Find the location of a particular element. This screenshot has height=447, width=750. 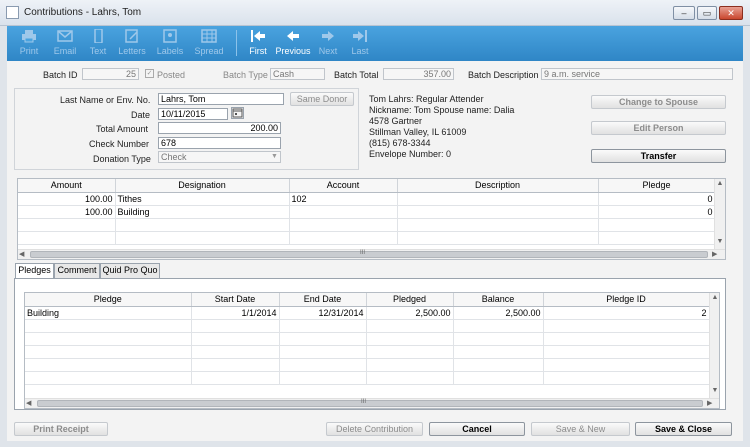

posted-checkbox: ✓ is located at coordinates (149, 73).